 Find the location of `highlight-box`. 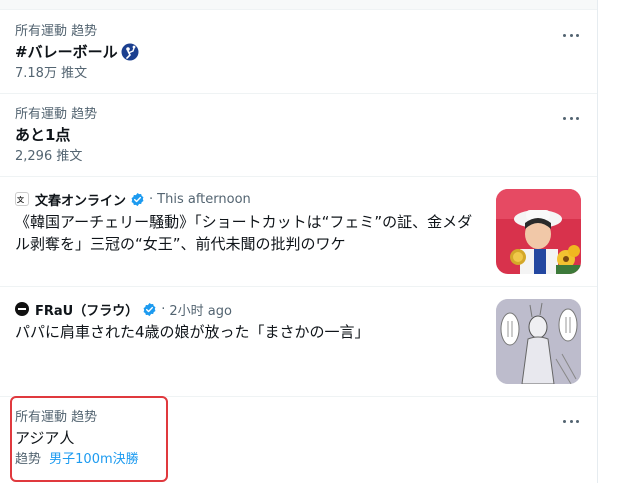

highlight-box is located at coordinates (89, 439).